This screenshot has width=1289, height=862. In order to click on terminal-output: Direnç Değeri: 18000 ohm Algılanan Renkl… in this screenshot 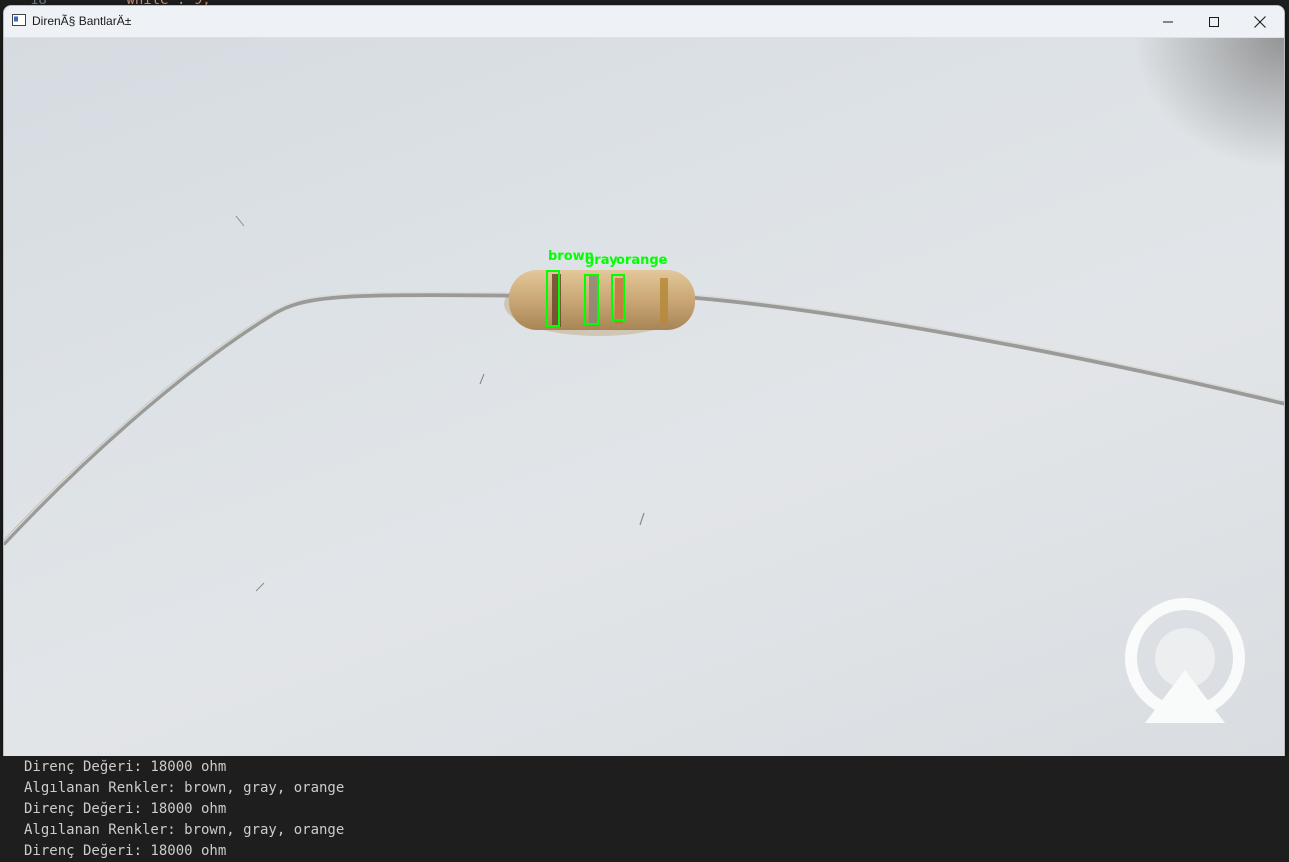, I will do `click(644, 809)`.